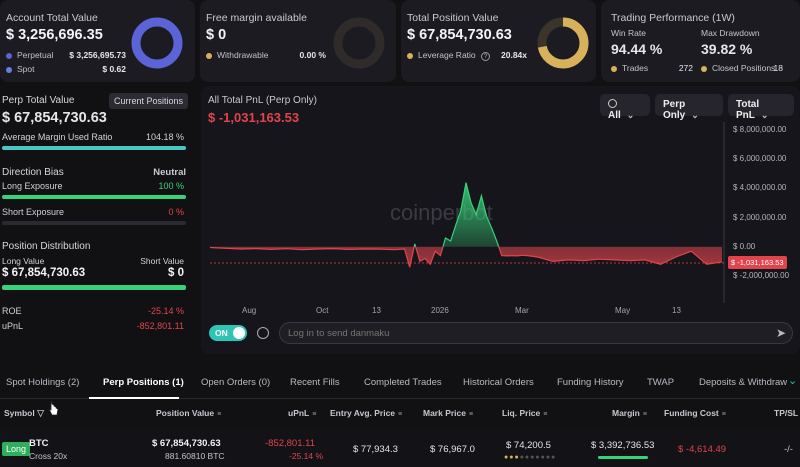 This screenshot has width=800, height=467. I want to click on x-tick-label: May, so click(623, 310).